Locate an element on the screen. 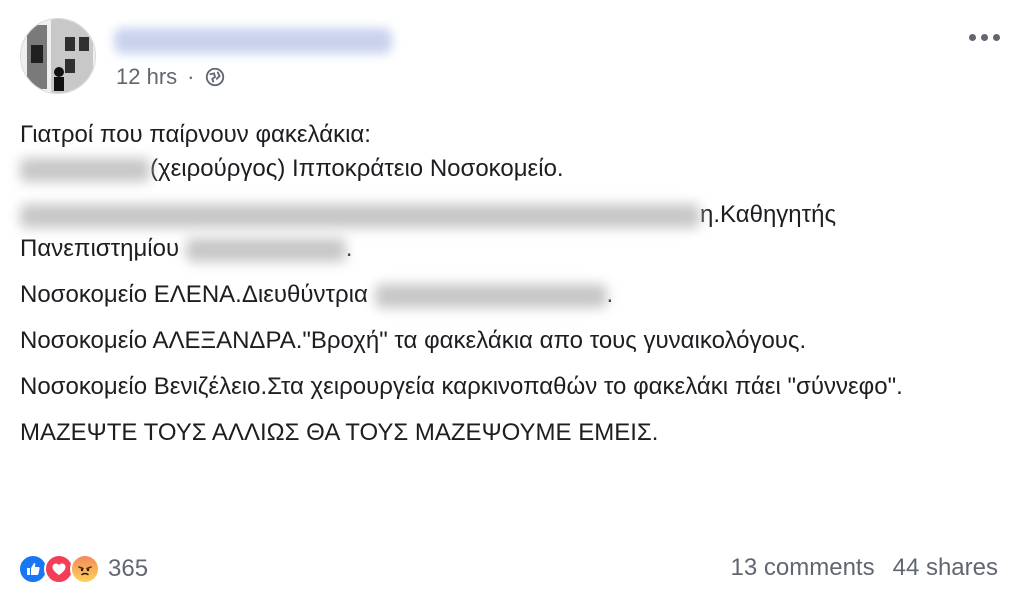 The image size is (1012, 598). reactions-summary: 365 is located at coordinates (83, 569).